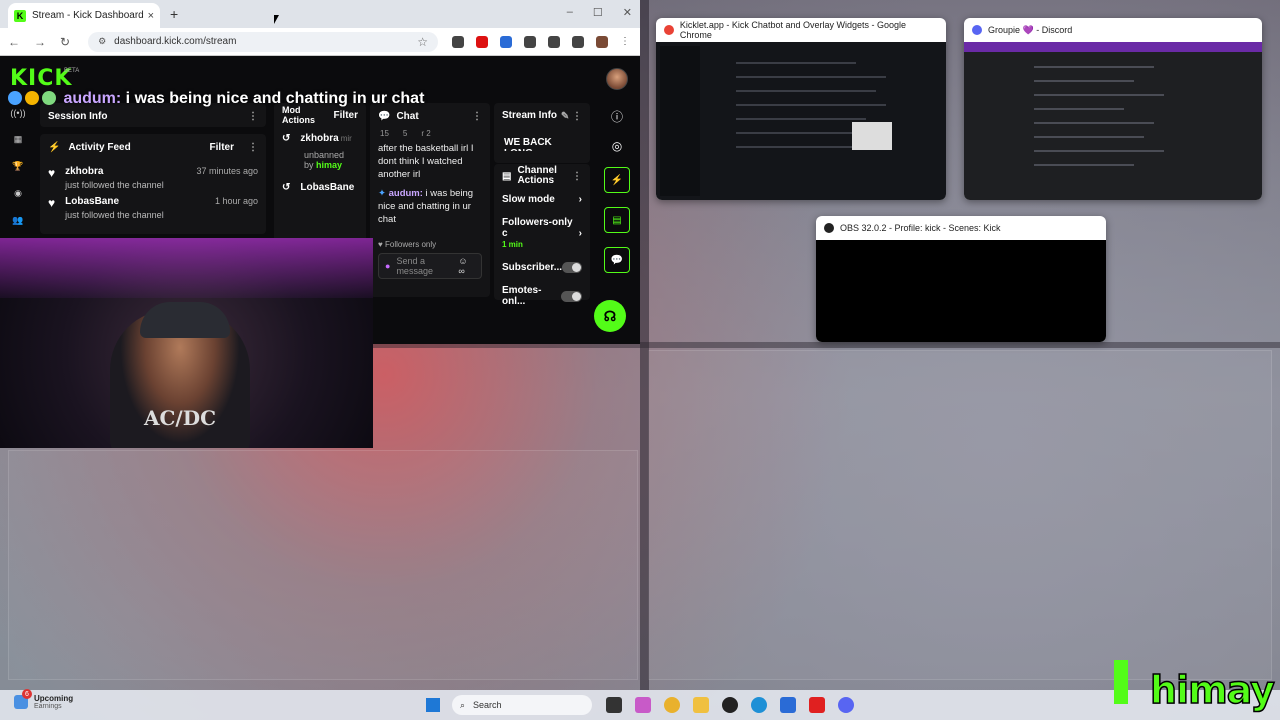 The image size is (1280, 720). What do you see at coordinates (346, 115) in the screenshot?
I see `mod-filter-button: Filter` at bounding box center [346, 115].